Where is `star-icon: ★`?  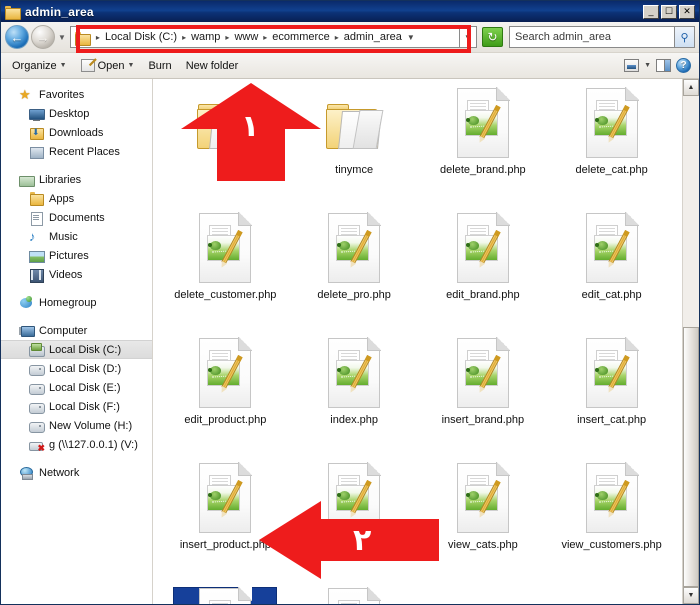
star-icon: ★ is located at coordinates (25, 94).